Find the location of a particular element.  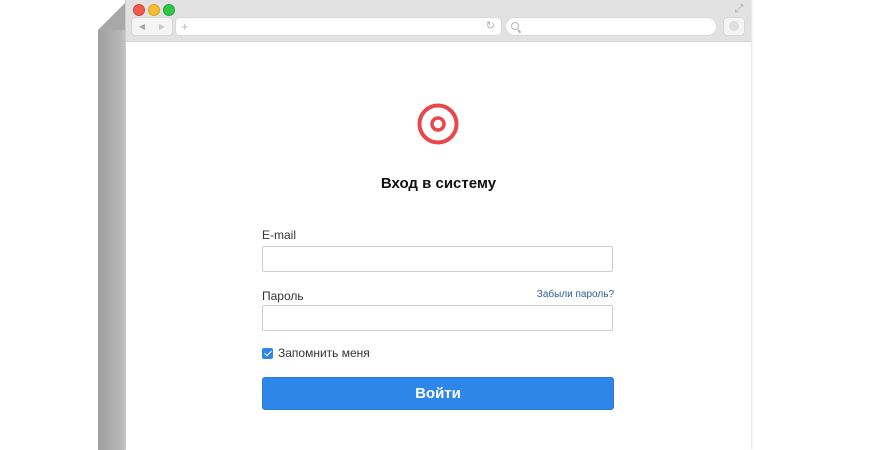

login-button: Войти is located at coordinates (438, 393).